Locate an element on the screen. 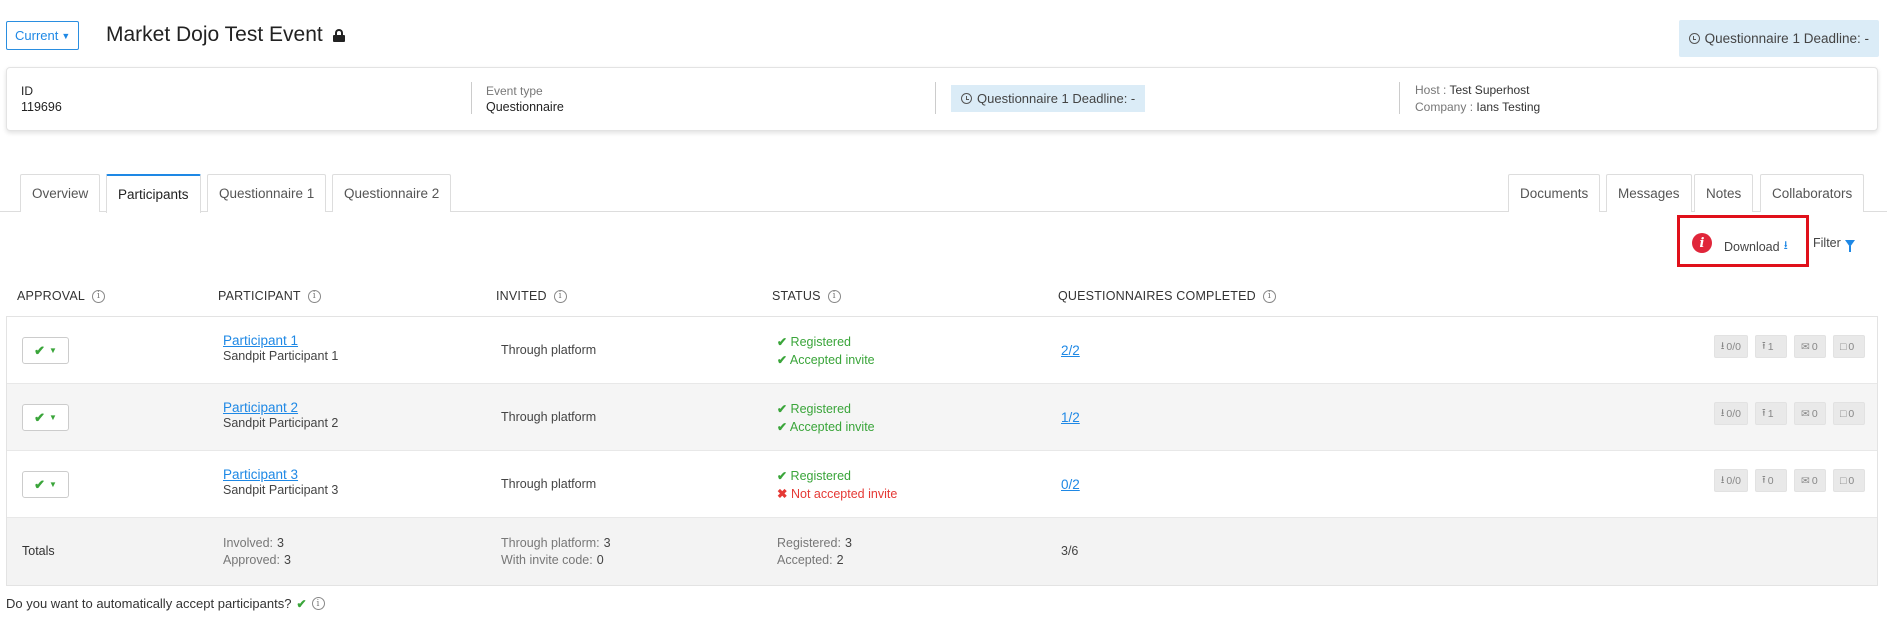 Image resolution: width=1887 pixels, height=627 pixels. col-questionnaires-completed: QUESTIONNAIRES COMPLETED i is located at coordinates (1167, 296).